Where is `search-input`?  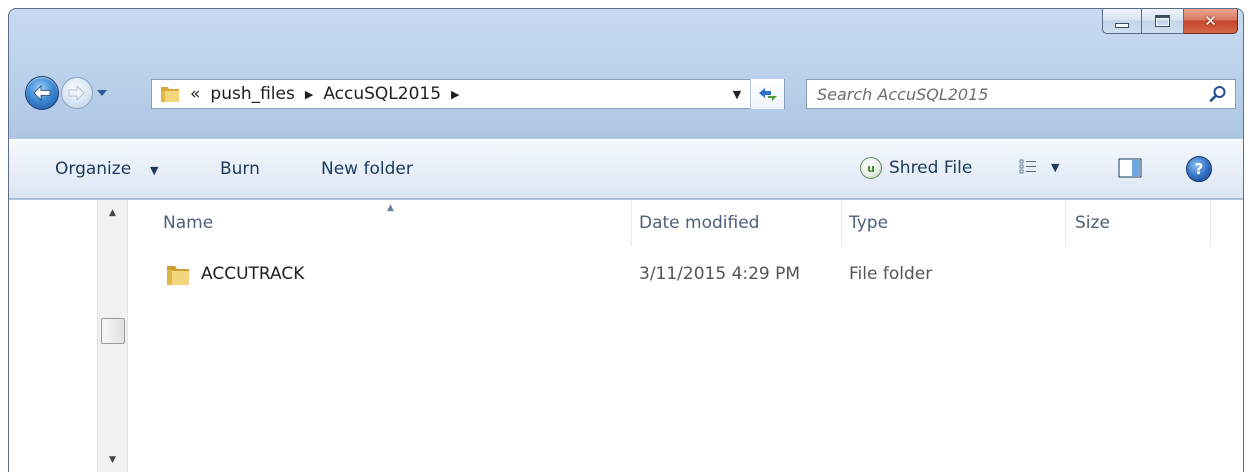 search-input is located at coordinates (1004, 94).